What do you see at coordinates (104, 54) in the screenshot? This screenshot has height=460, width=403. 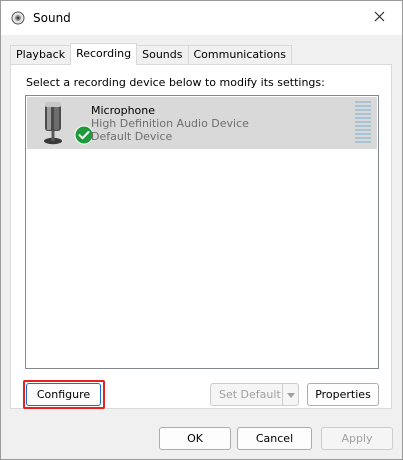 I see `tab-recording: Recording` at bounding box center [104, 54].